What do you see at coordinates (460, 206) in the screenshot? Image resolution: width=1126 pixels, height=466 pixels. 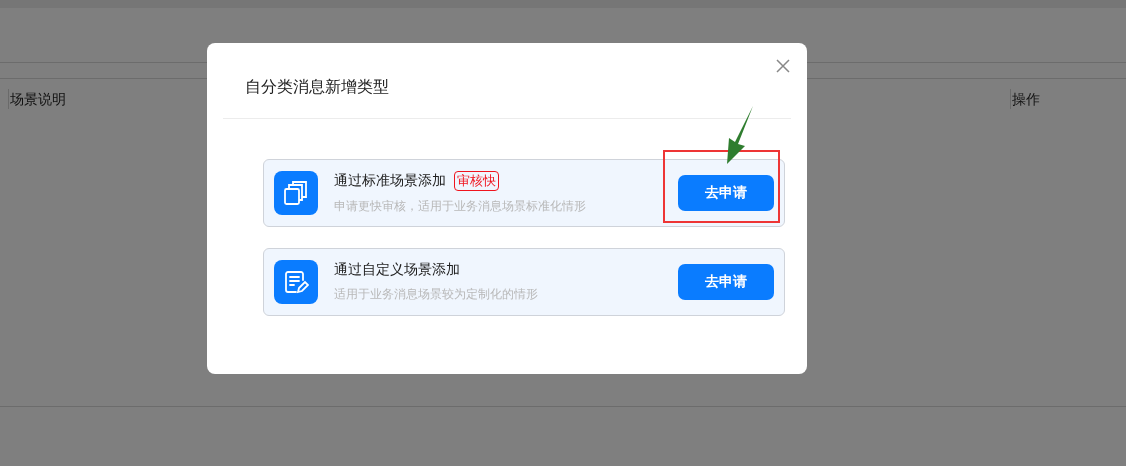 I see `option-description: 申请更快审核，适用于业务消息场景标准化情形` at bounding box center [460, 206].